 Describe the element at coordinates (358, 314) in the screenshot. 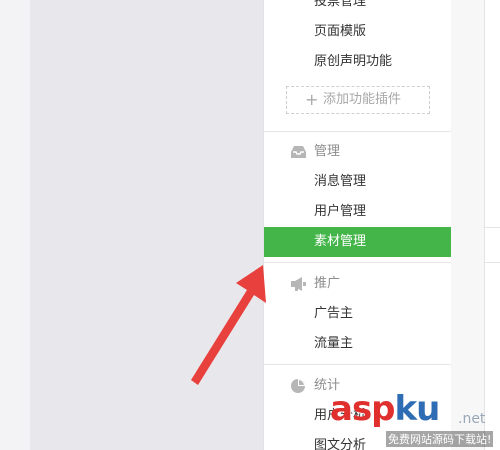

I see `sidebar-item-advertiser: 广告主` at that location.